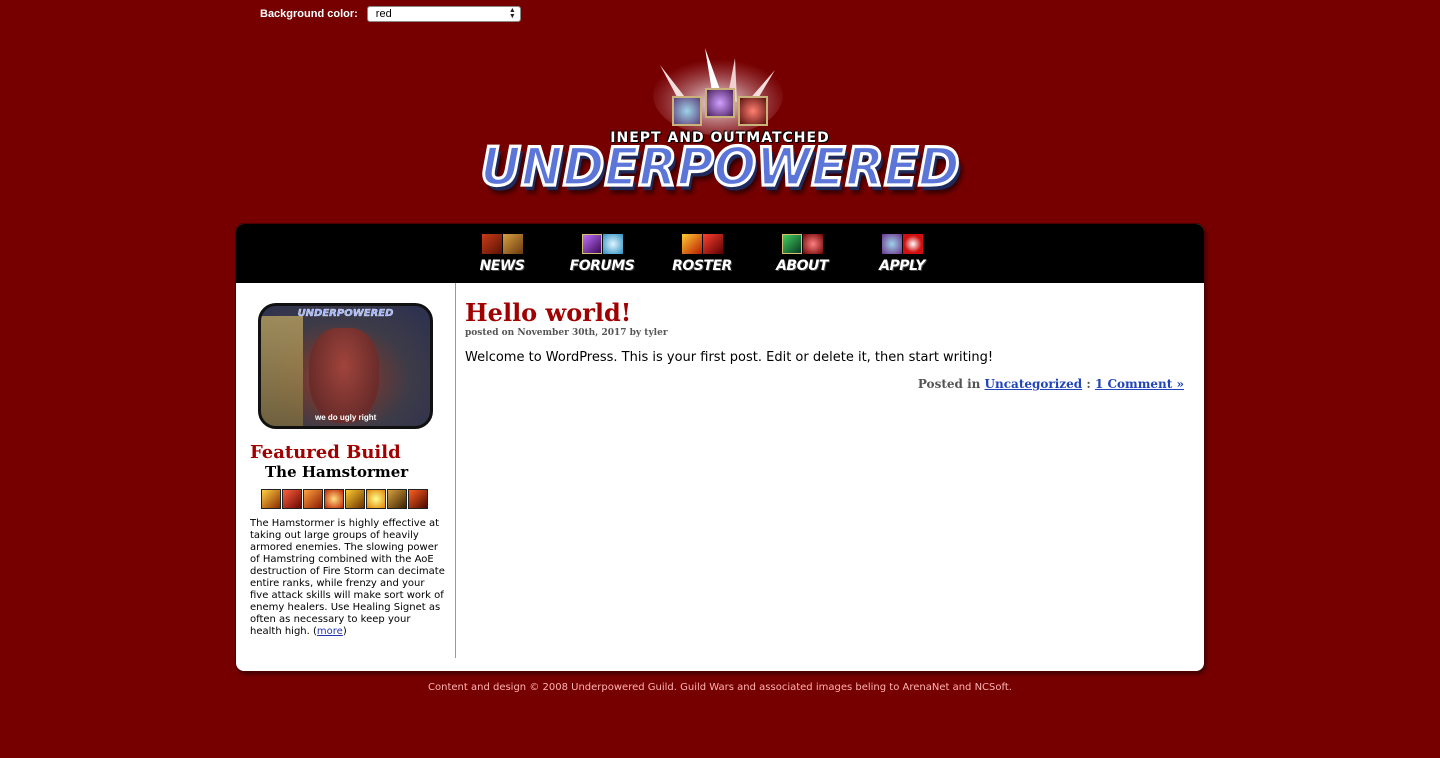 This screenshot has height=758, width=1440. Describe the element at coordinates (691, 244) in the screenshot. I see `fire-icon` at that location.